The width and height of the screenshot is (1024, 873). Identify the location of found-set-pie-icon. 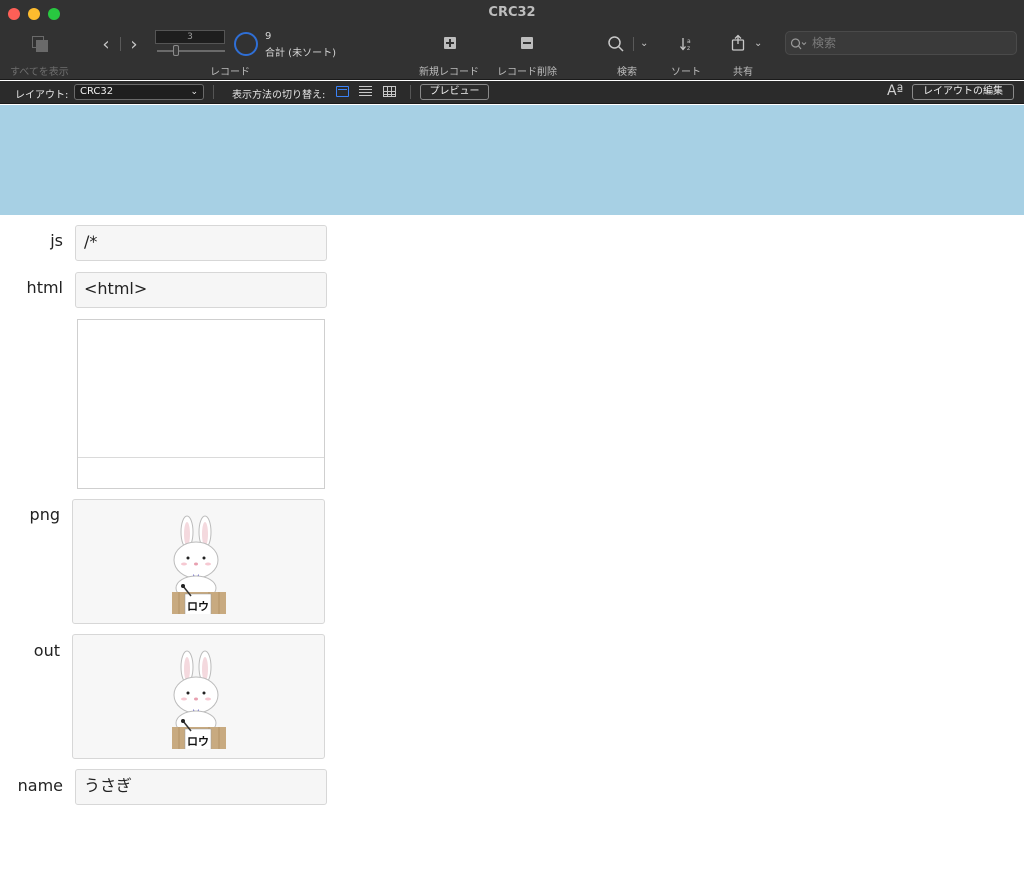
(246, 44).